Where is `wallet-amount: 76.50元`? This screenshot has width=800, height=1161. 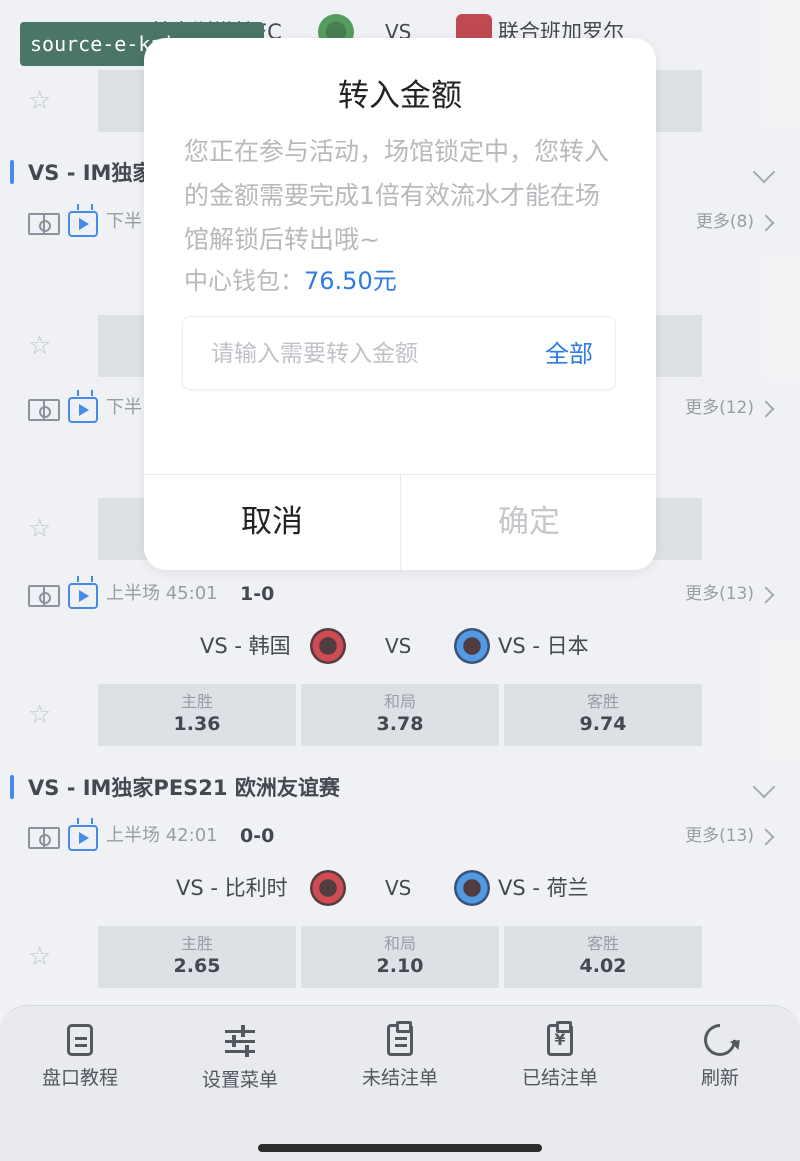 wallet-amount: 76.50元 is located at coordinates (350, 281).